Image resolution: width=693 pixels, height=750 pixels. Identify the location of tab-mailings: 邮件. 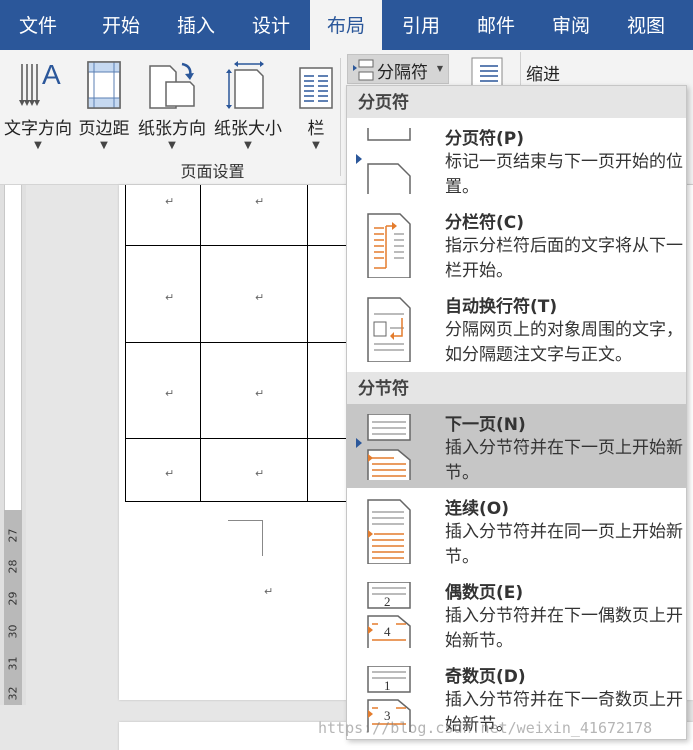
(496, 25).